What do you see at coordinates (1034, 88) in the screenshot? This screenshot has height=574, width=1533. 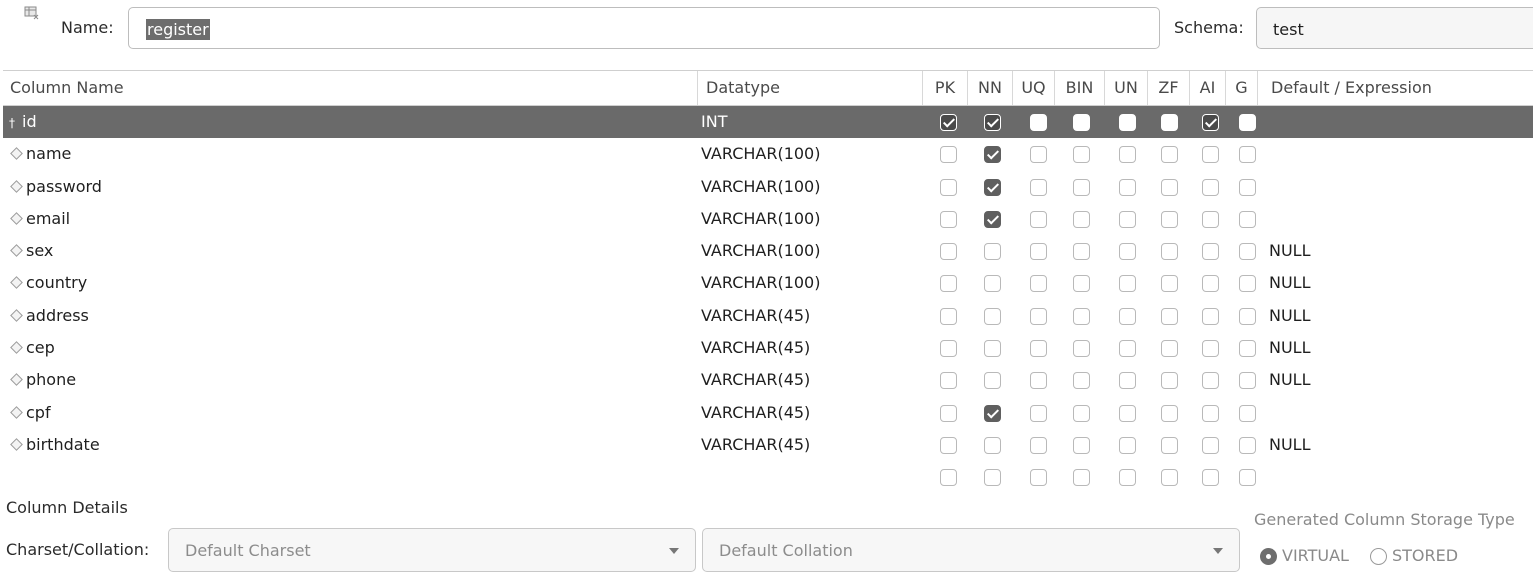 I see `header-uq: UQ` at bounding box center [1034, 88].